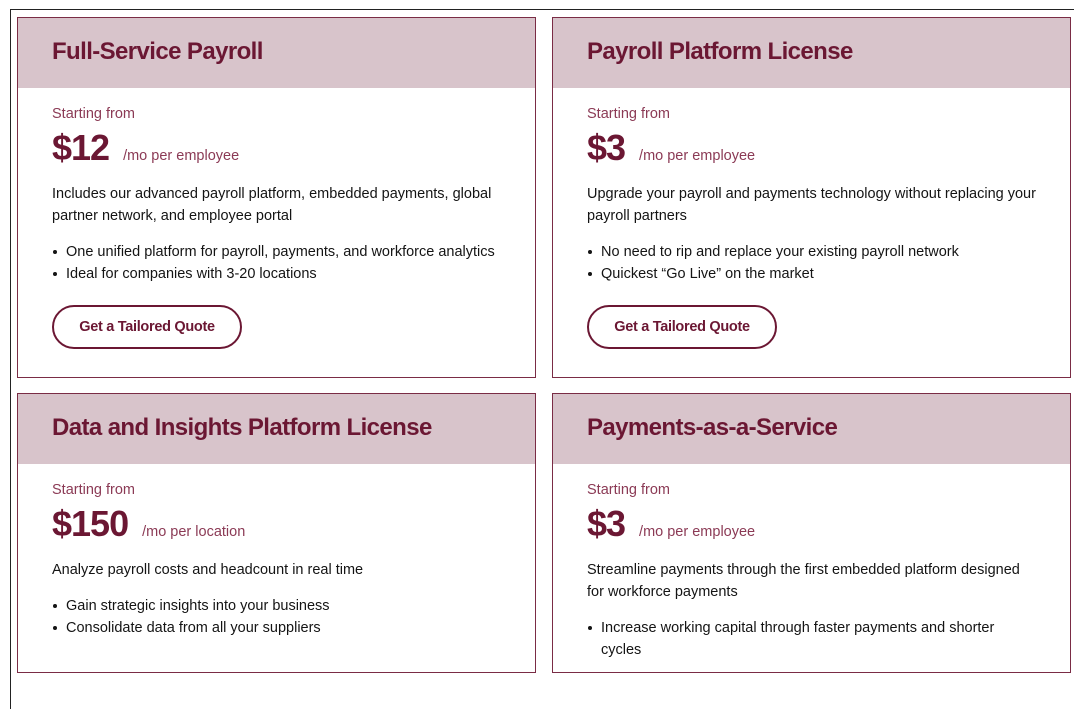  Describe the element at coordinates (276, 524) in the screenshot. I see `price-row: $150 /mo per location` at that location.